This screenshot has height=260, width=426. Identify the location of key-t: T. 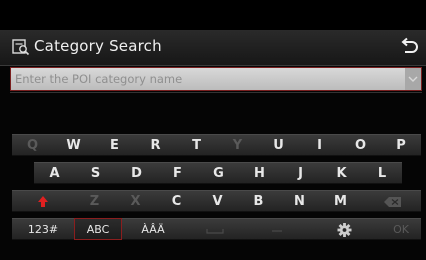
(196, 145).